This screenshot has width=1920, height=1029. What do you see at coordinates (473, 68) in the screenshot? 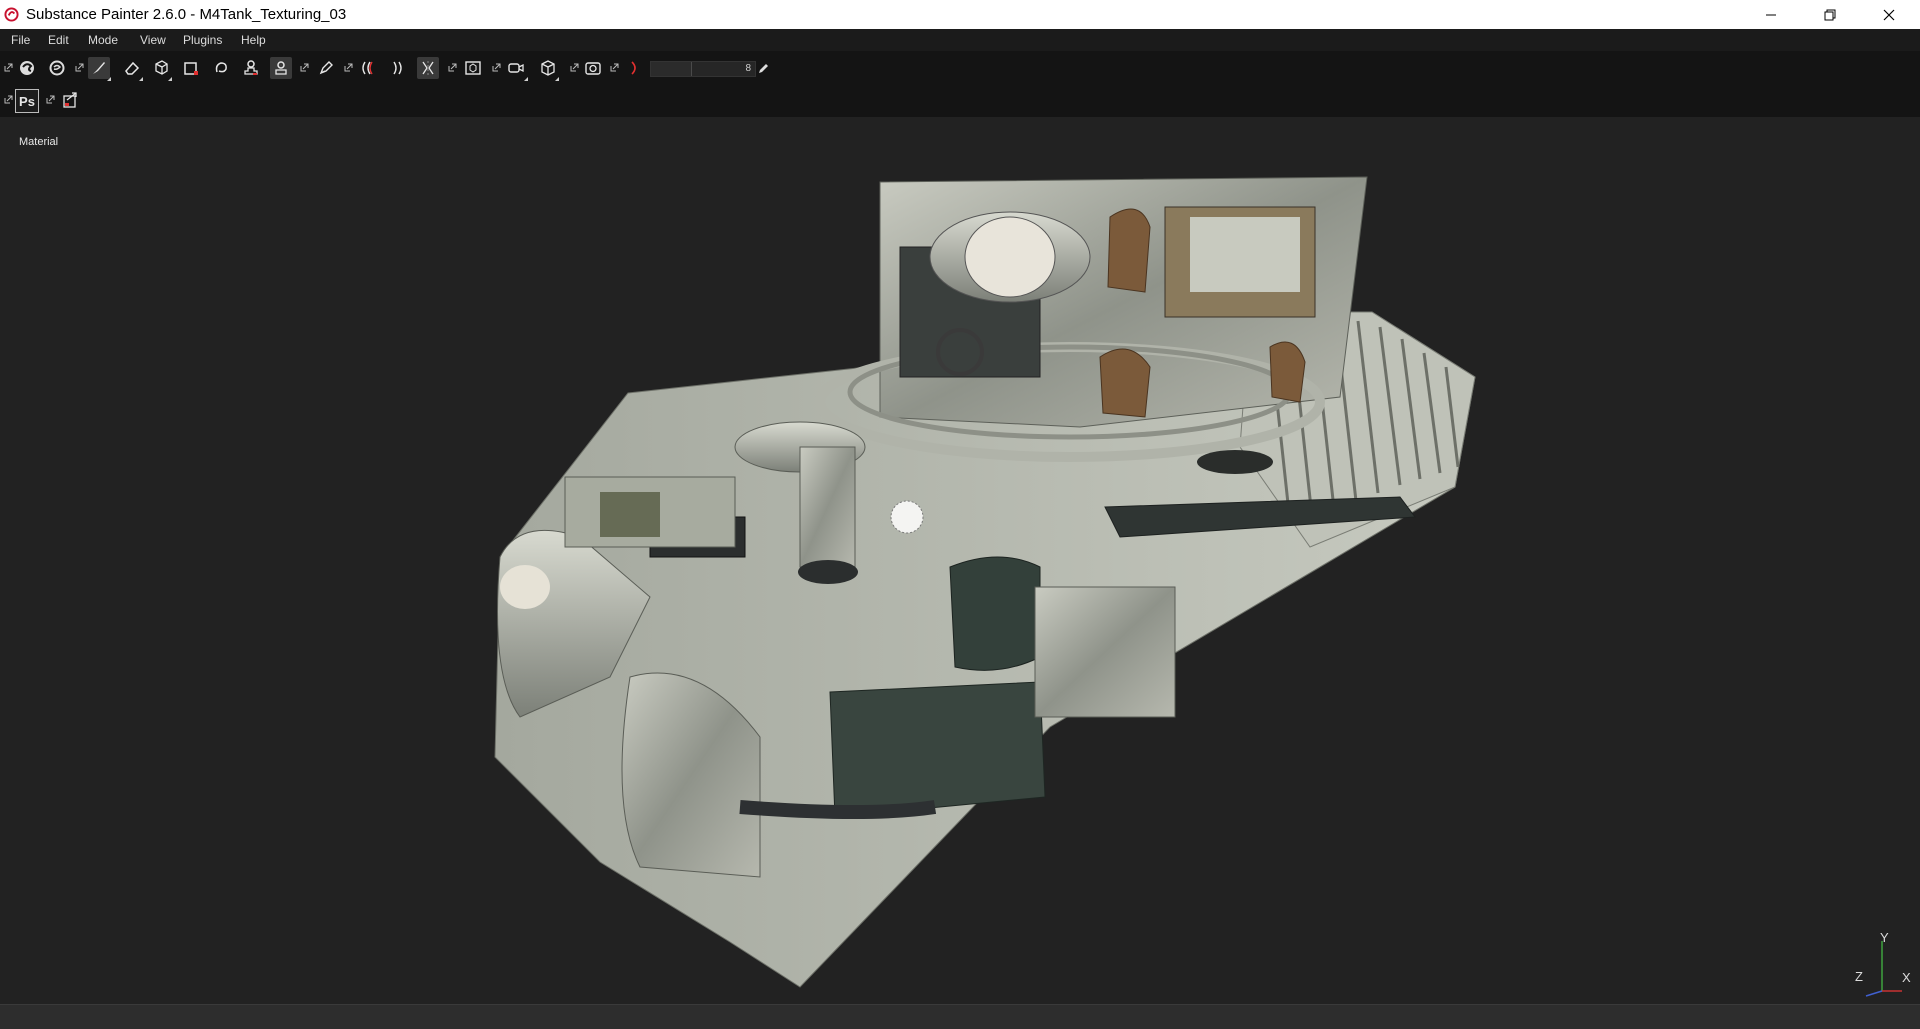
I see `camera-frame-icon` at bounding box center [473, 68].